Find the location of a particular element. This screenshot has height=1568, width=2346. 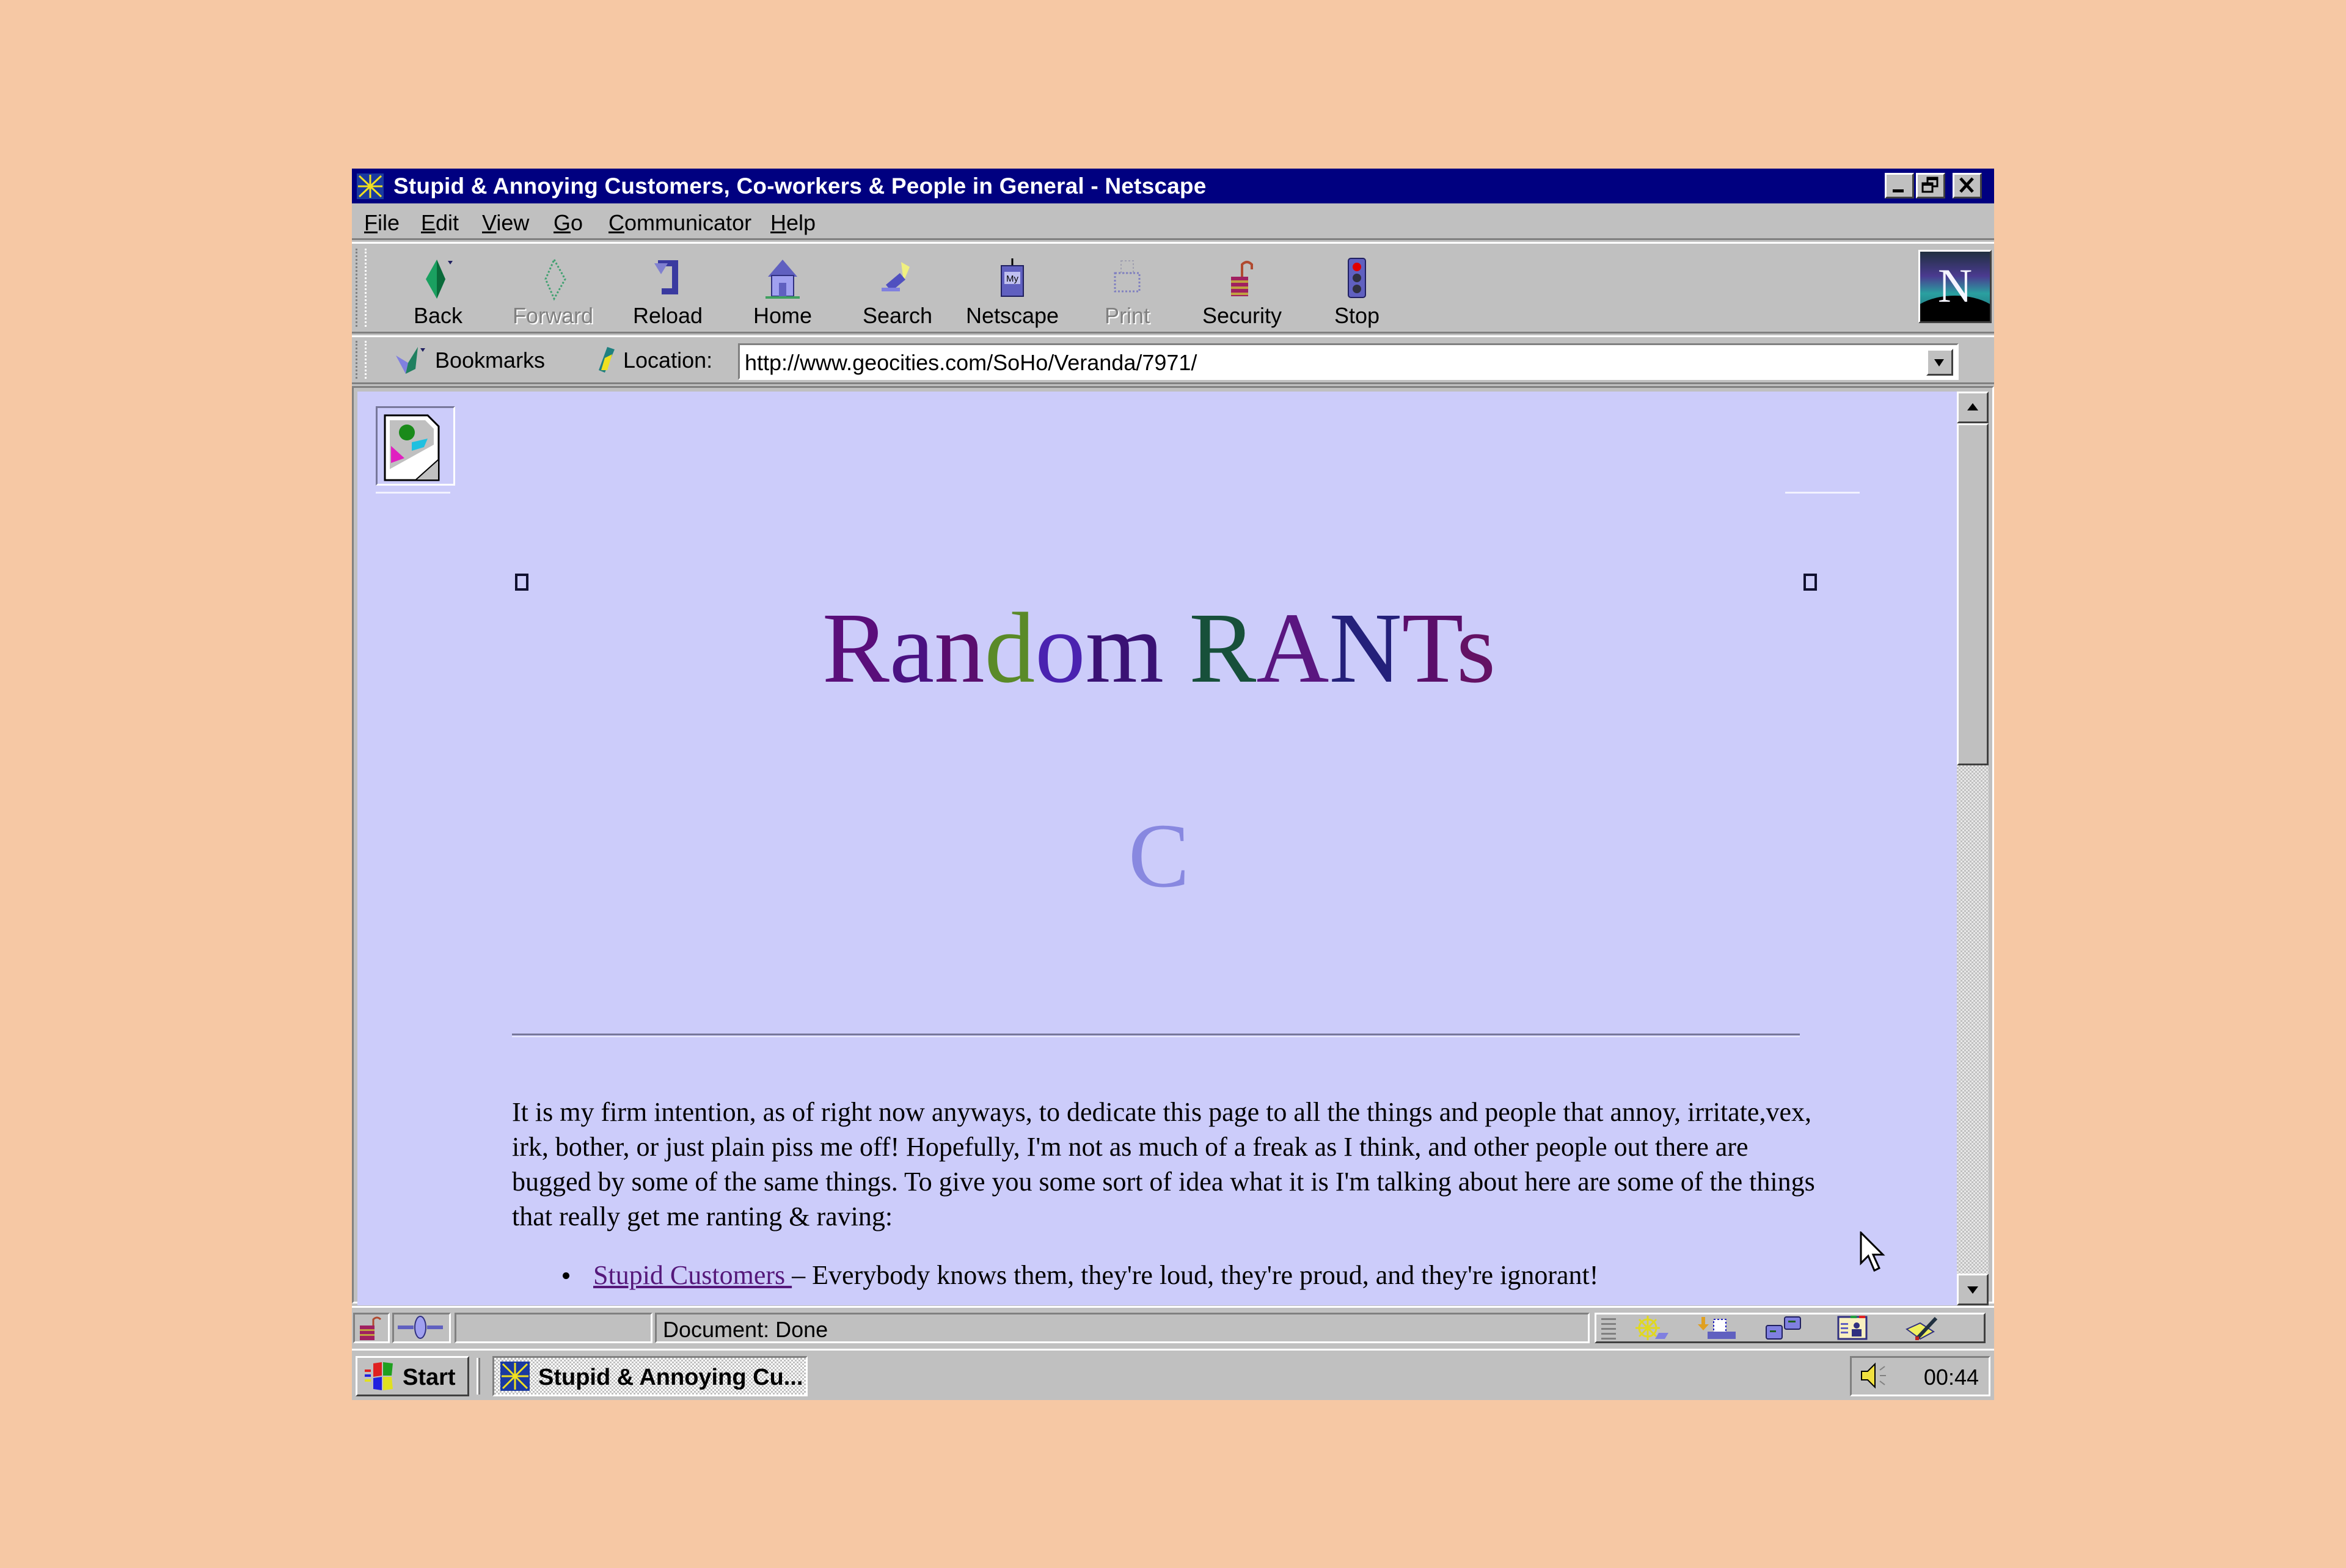

print-button: Print is located at coordinates (1127, 288).